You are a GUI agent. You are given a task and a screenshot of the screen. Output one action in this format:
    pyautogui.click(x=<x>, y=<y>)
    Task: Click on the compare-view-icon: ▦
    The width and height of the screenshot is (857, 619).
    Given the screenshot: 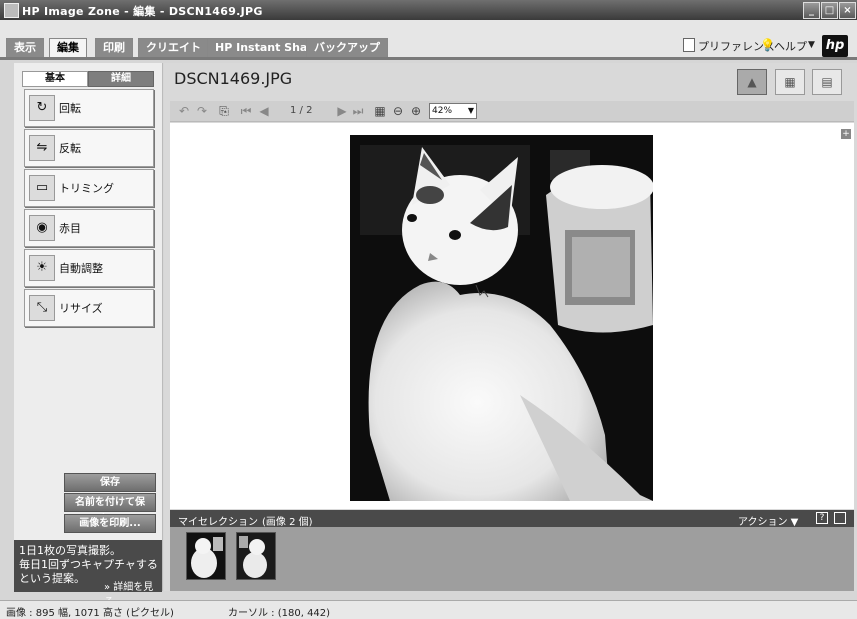 What is the action you would take?
    pyautogui.click(x=790, y=82)
    